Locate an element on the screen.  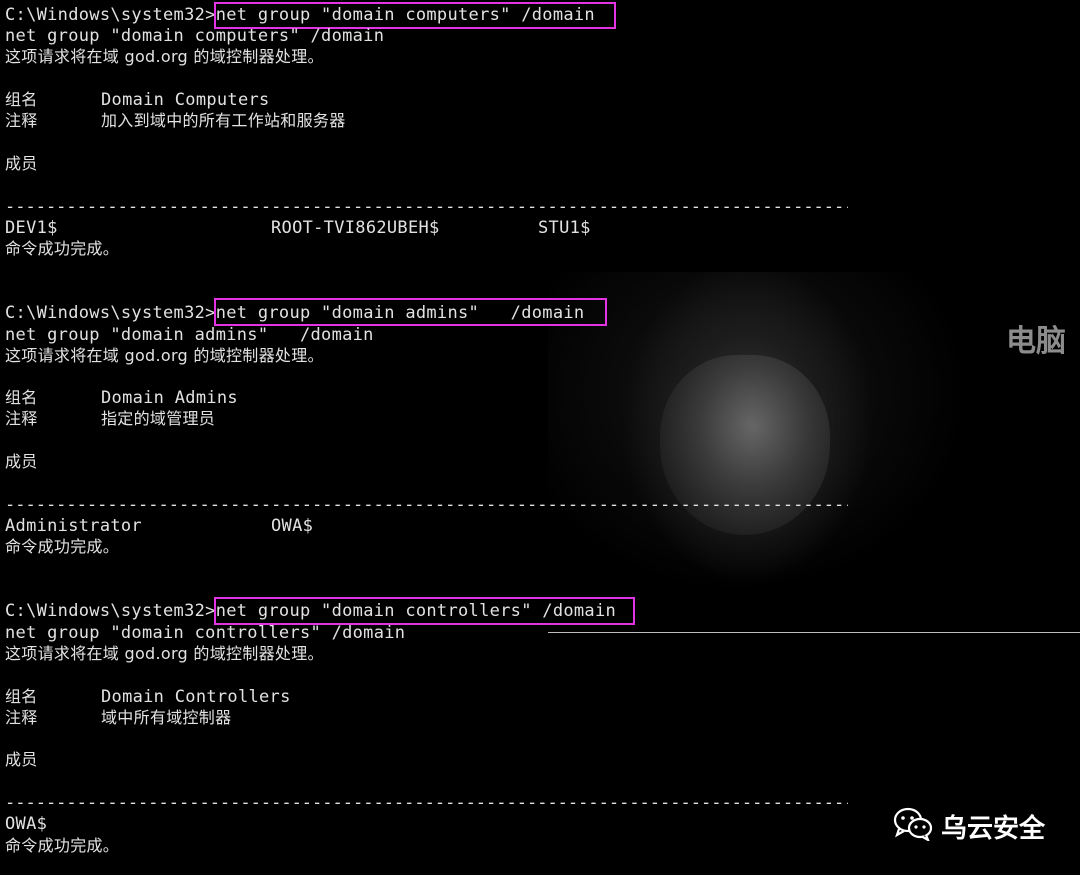
members-row: Administrator OWA$ is located at coordinates (355, 526).